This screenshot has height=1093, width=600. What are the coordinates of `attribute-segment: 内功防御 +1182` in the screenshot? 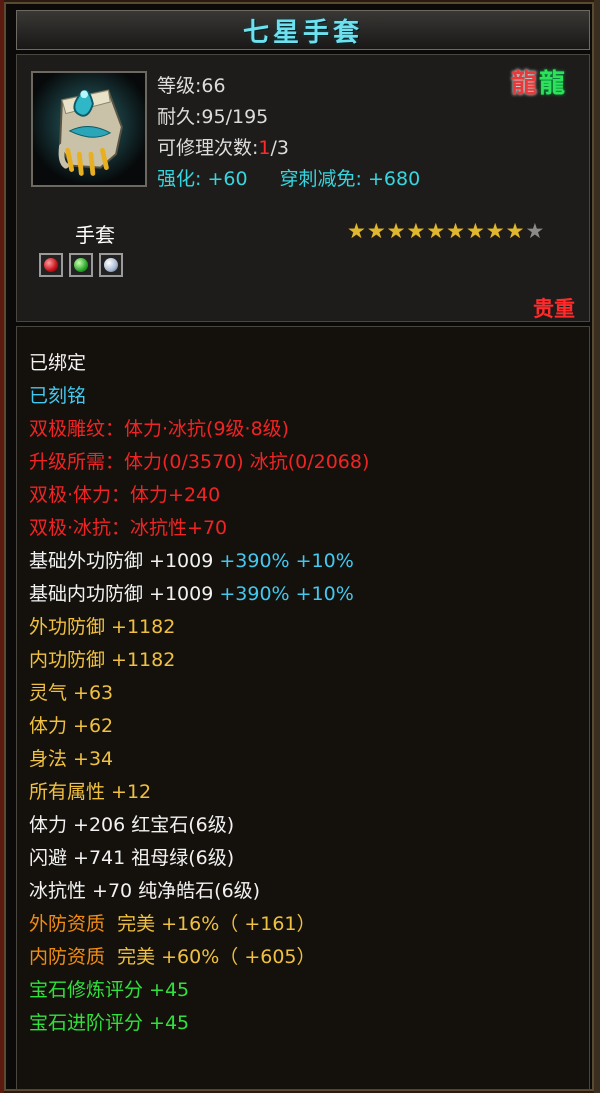 It's located at (102, 660).